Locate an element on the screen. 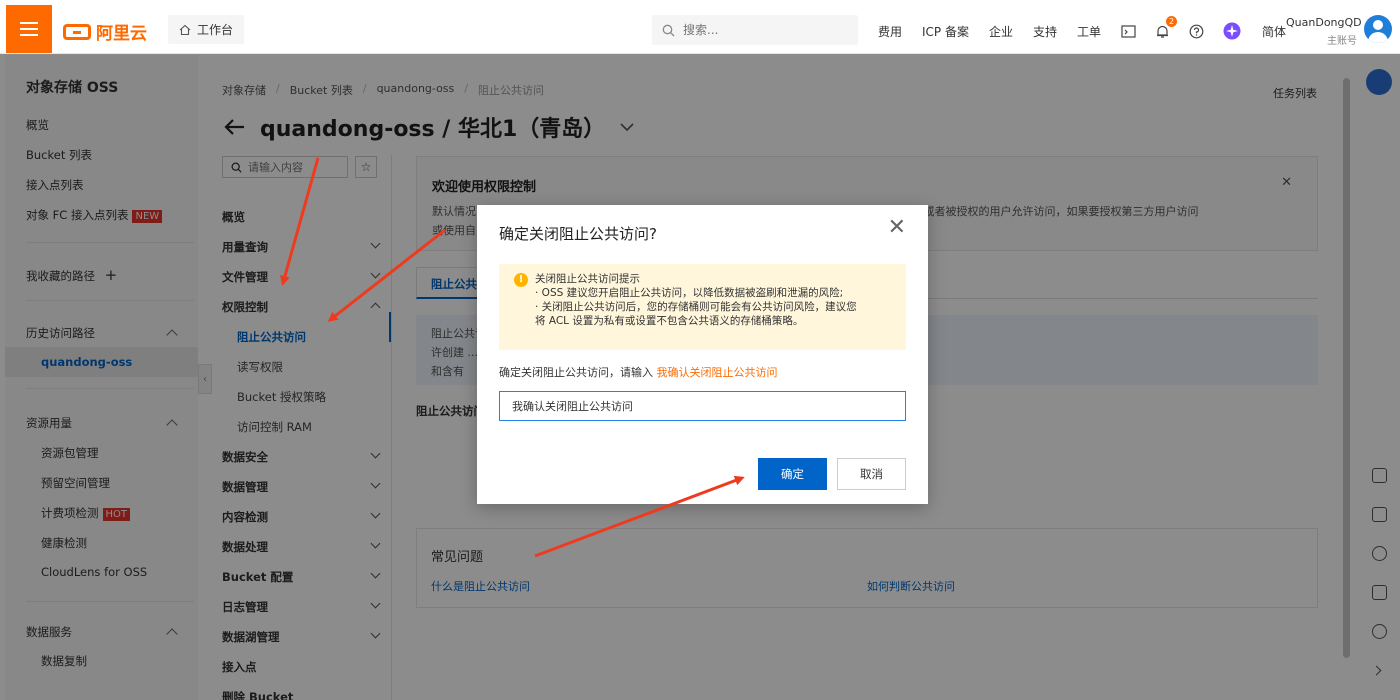 This screenshot has width=1400, height=700. top-nav-links: 费用 ICP 备案 企业 支持 工单 2 简体 is located at coordinates (1092, 28).